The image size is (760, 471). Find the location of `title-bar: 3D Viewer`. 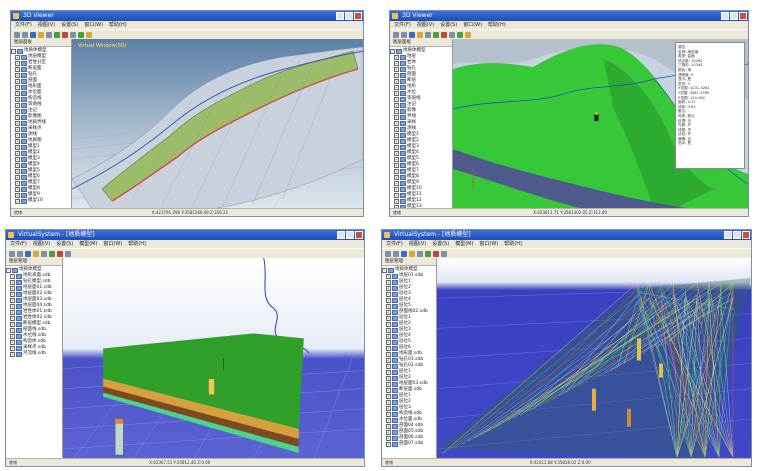

title-bar: 3D Viewer is located at coordinates (569, 16).